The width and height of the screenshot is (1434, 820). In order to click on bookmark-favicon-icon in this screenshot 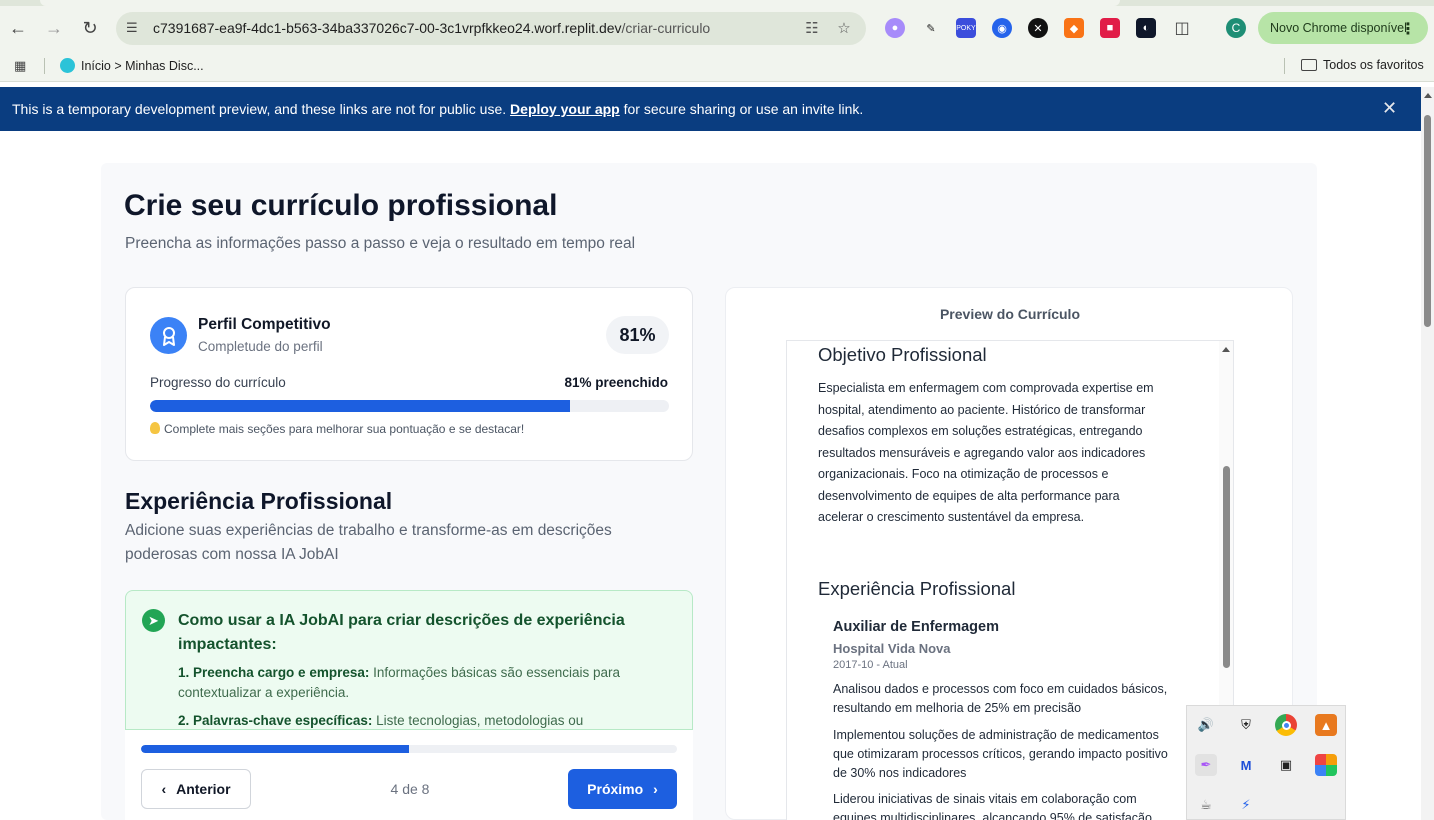, I will do `click(67, 65)`.